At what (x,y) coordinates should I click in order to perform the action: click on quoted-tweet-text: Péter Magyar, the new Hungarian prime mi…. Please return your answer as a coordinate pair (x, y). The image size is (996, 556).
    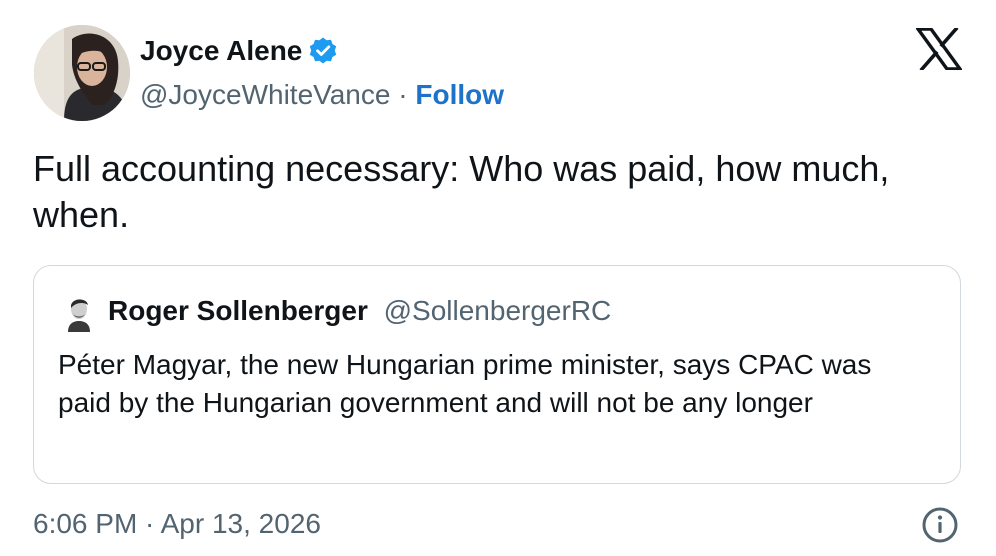
    Looking at the image, I should click on (465, 383).